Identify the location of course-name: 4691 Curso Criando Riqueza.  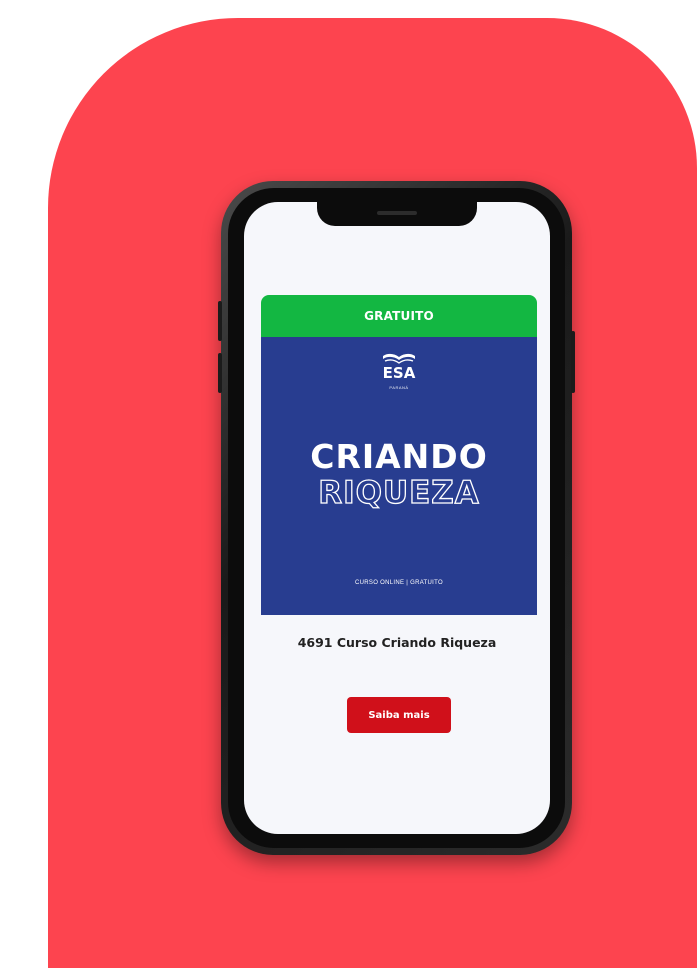
(397, 642).